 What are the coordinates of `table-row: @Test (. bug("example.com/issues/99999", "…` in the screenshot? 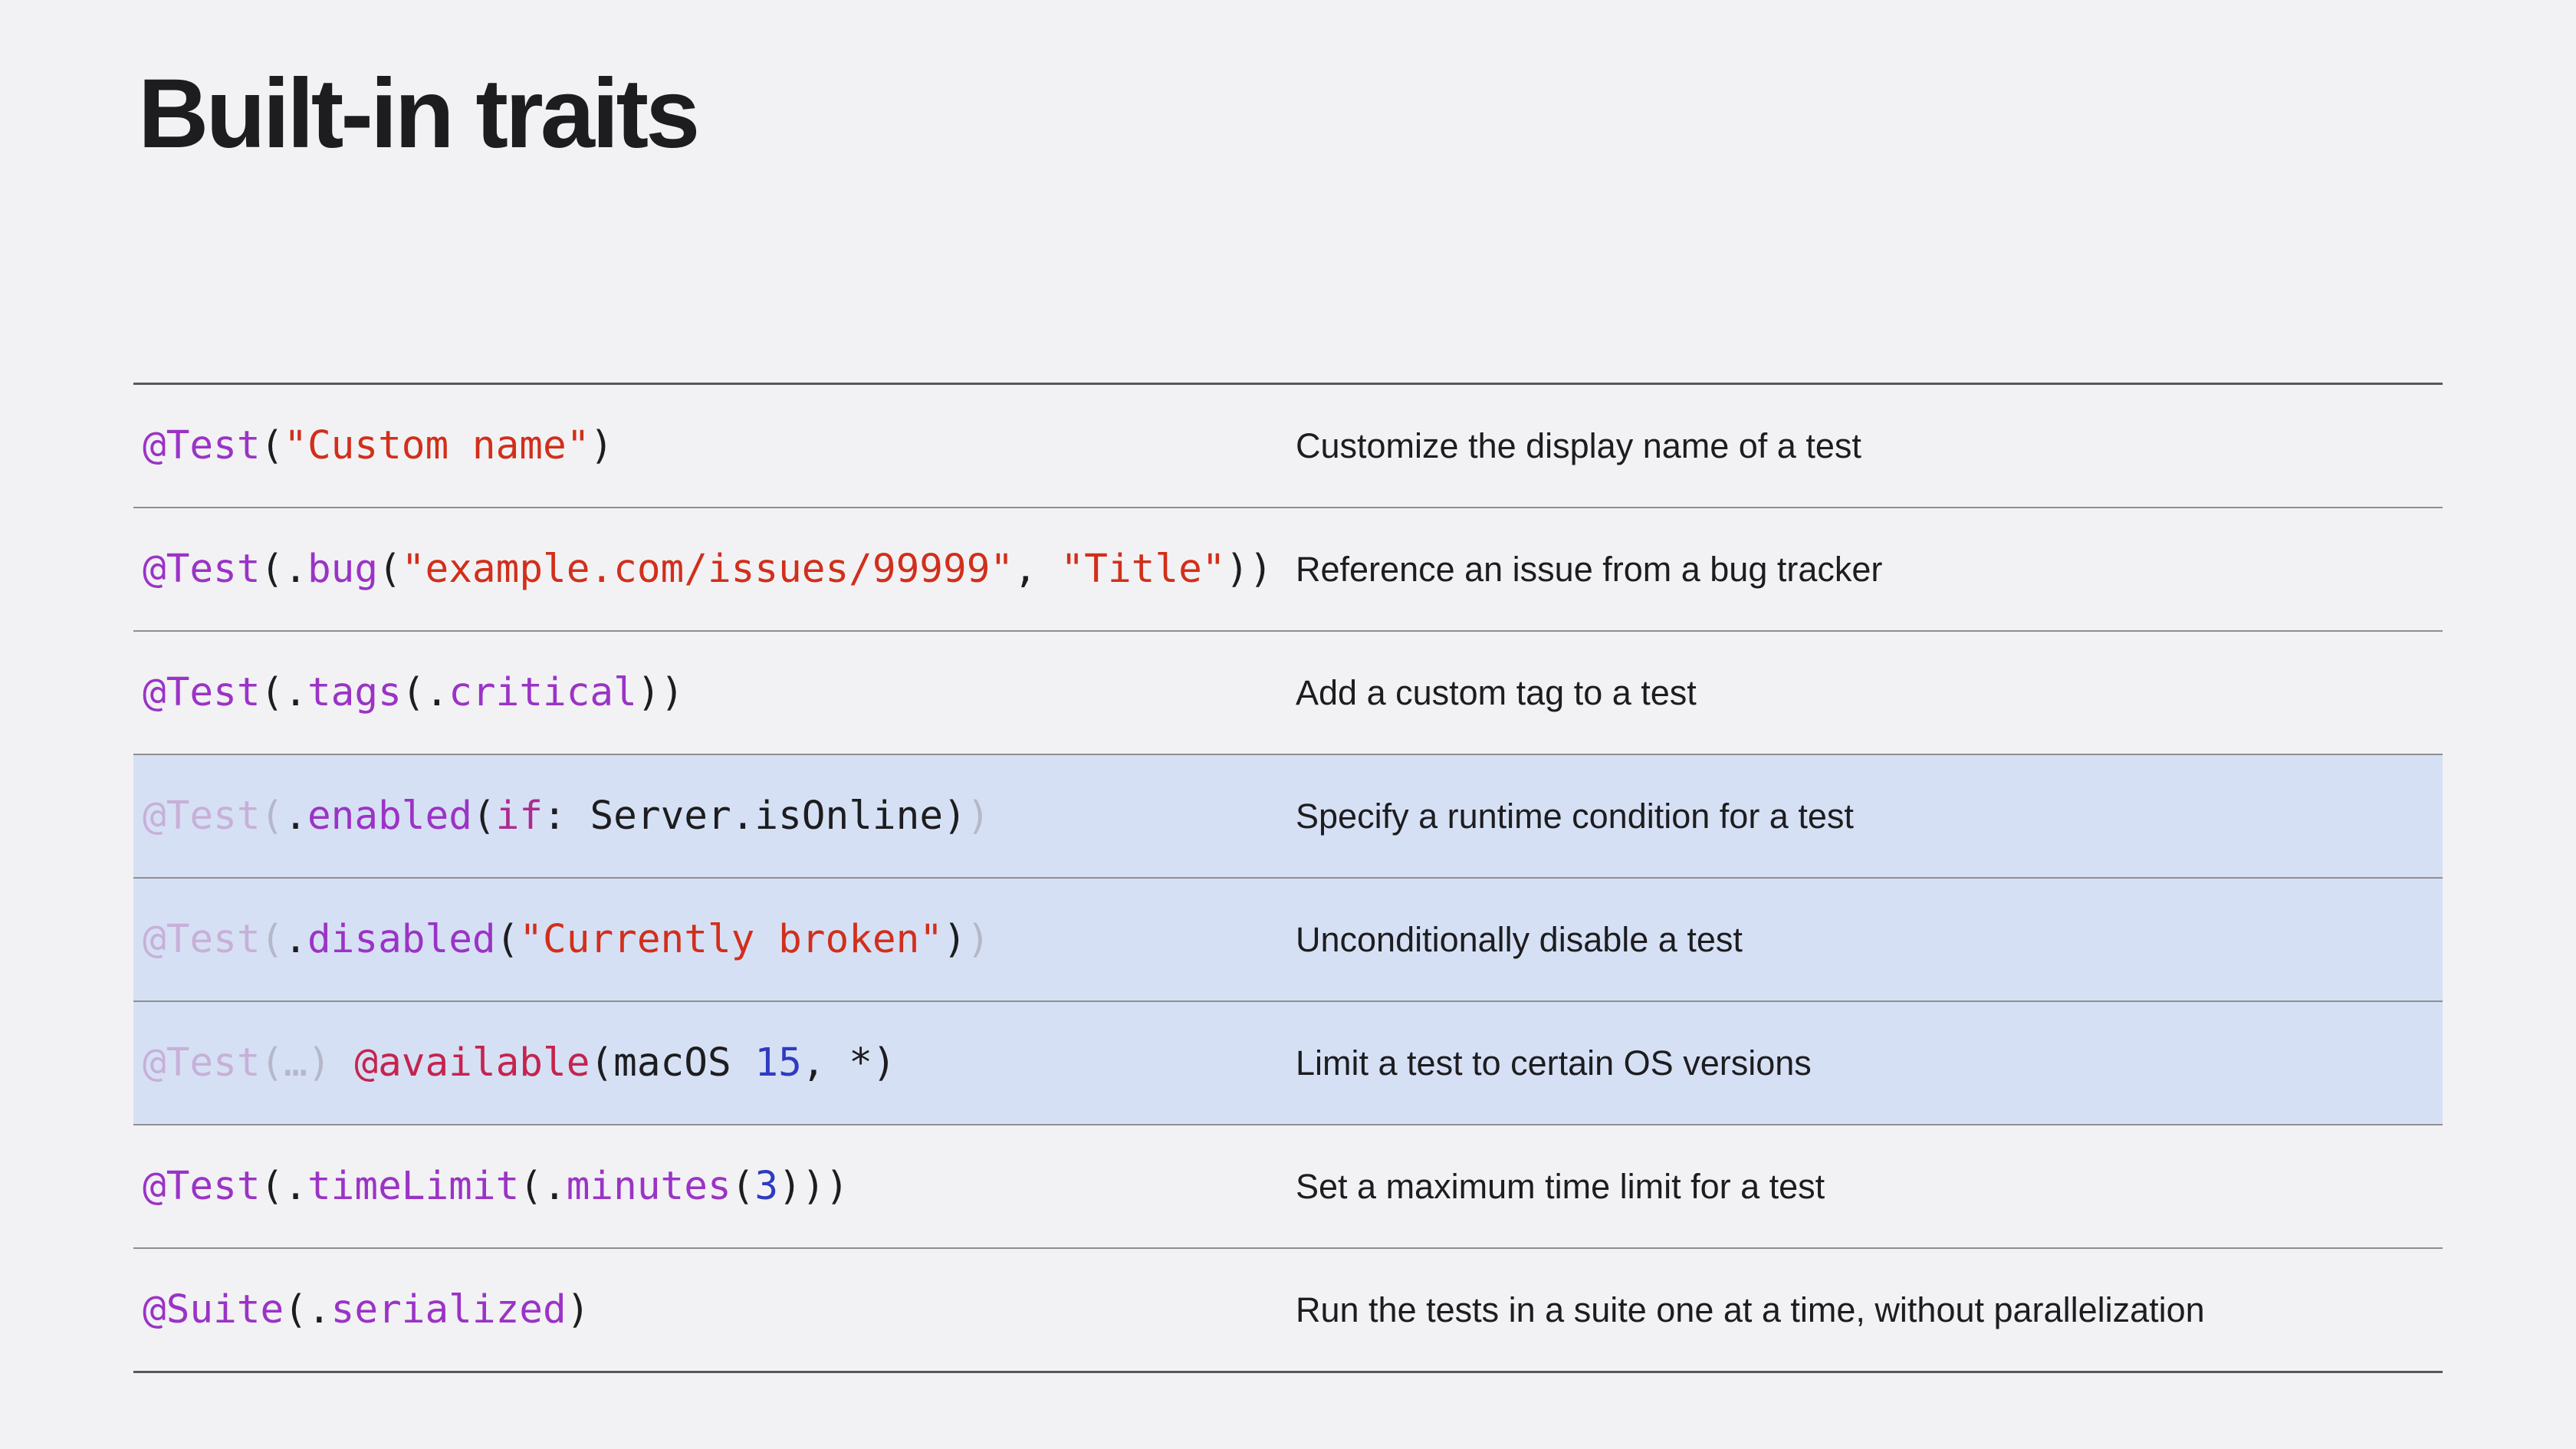 It's located at (1288, 570).